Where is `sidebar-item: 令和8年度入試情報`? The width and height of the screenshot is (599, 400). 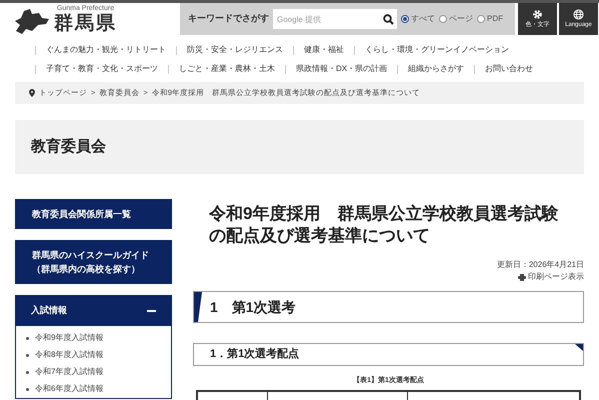
sidebar-item: 令和8年度入試情報 is located at coordinates (69, 355).